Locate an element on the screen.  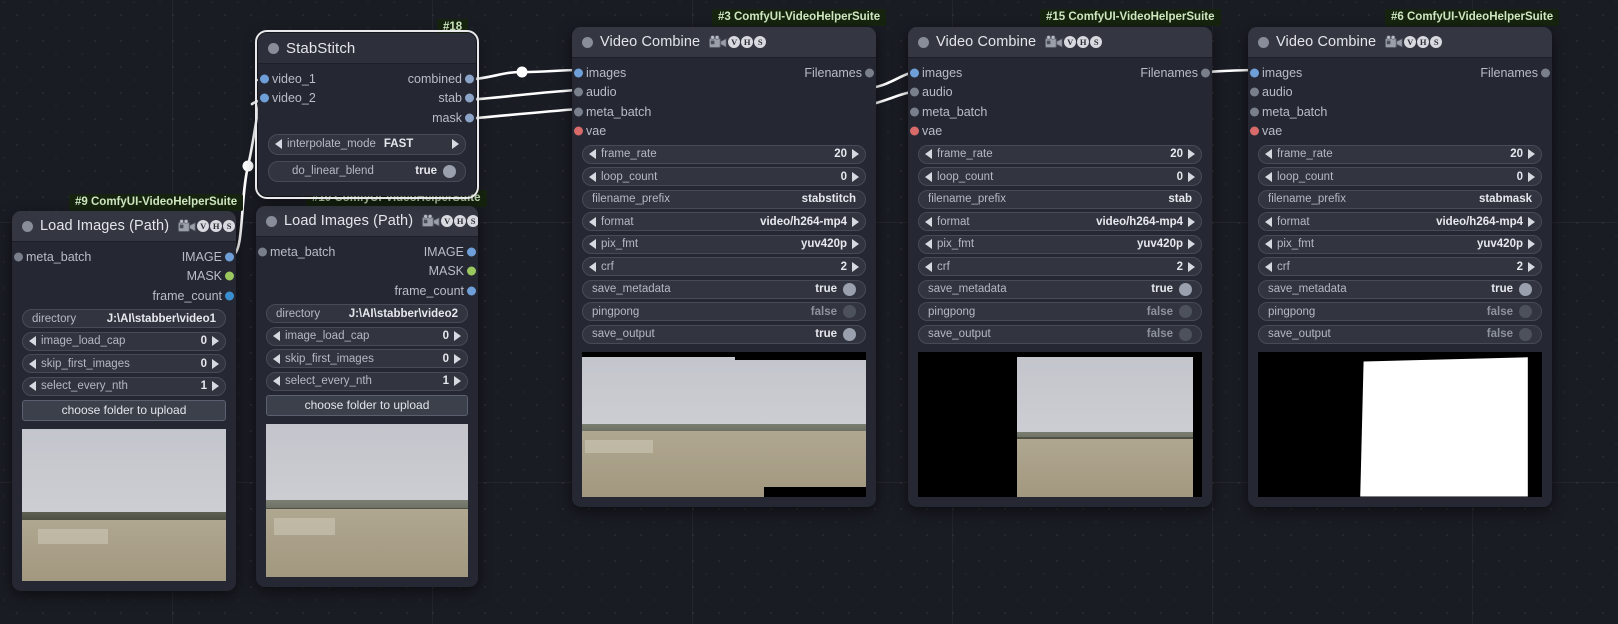
widget-do-linear-blend: do_linear_blend true is located at coordinates (367, 171).